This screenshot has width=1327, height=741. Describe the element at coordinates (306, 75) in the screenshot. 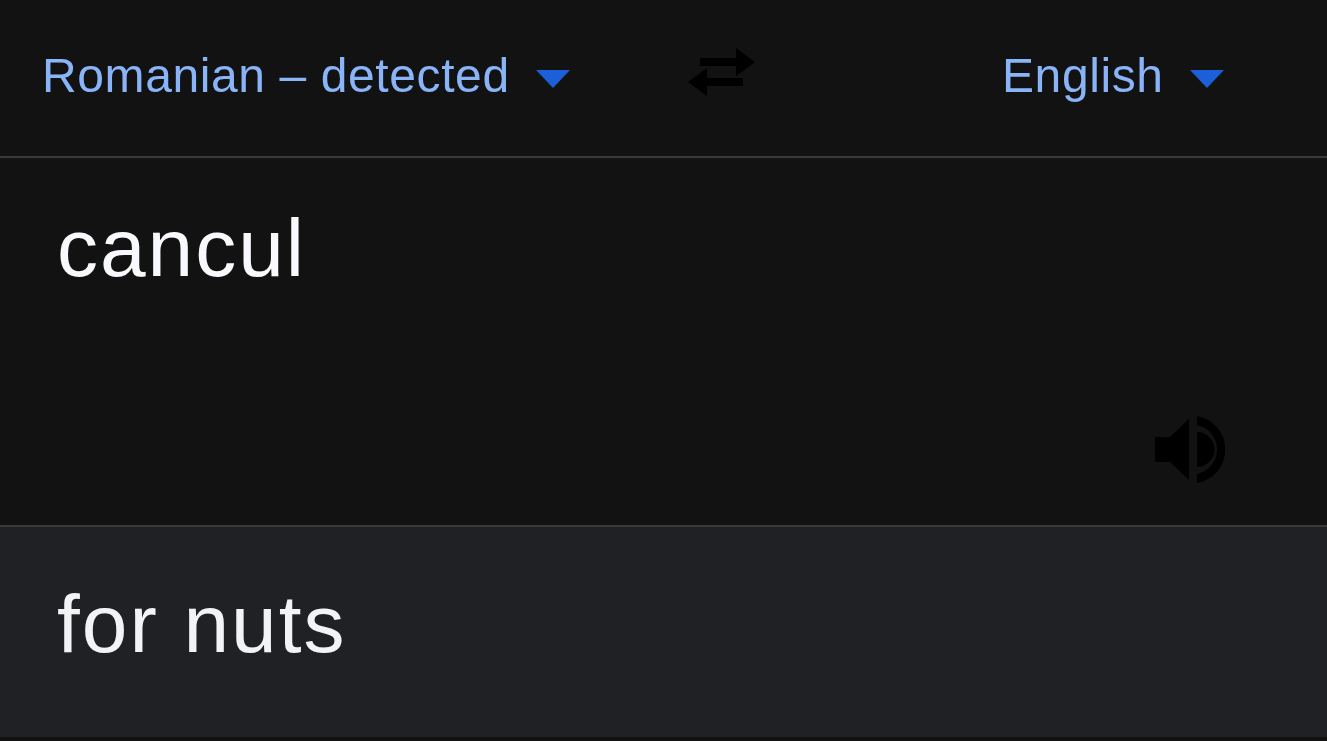

I see `source-language-button: Romanian – detected` at that location.